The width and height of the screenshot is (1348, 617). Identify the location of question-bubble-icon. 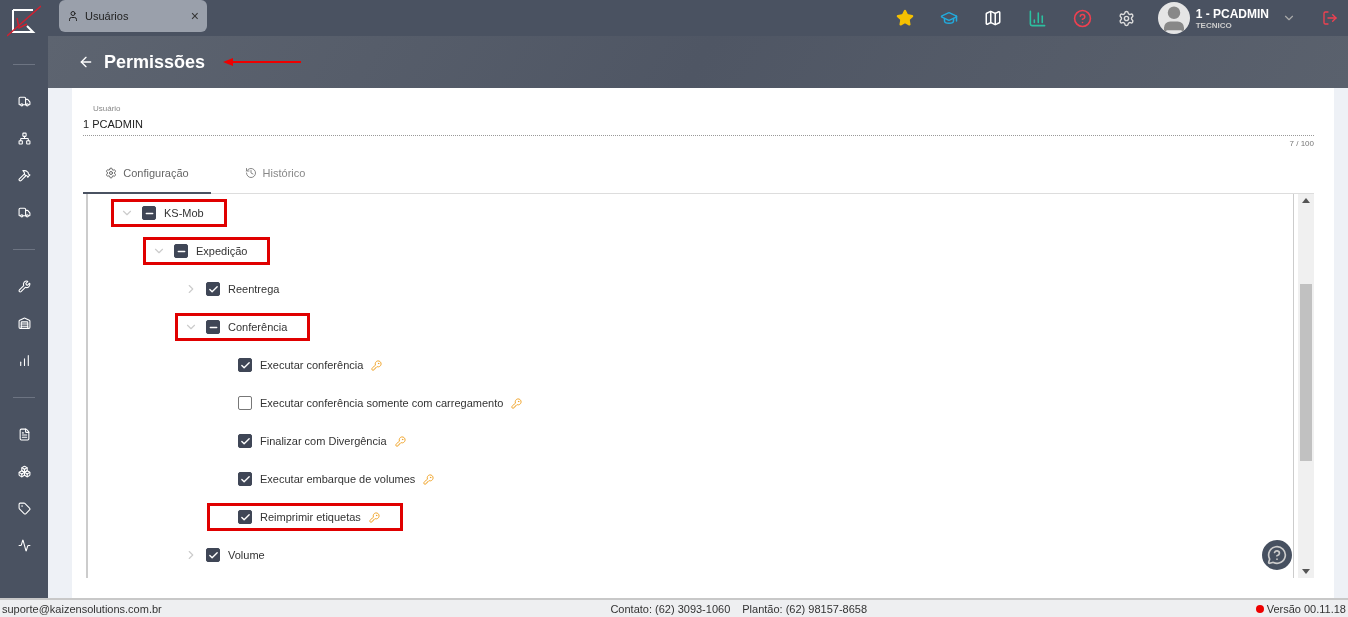
(1277, 555).